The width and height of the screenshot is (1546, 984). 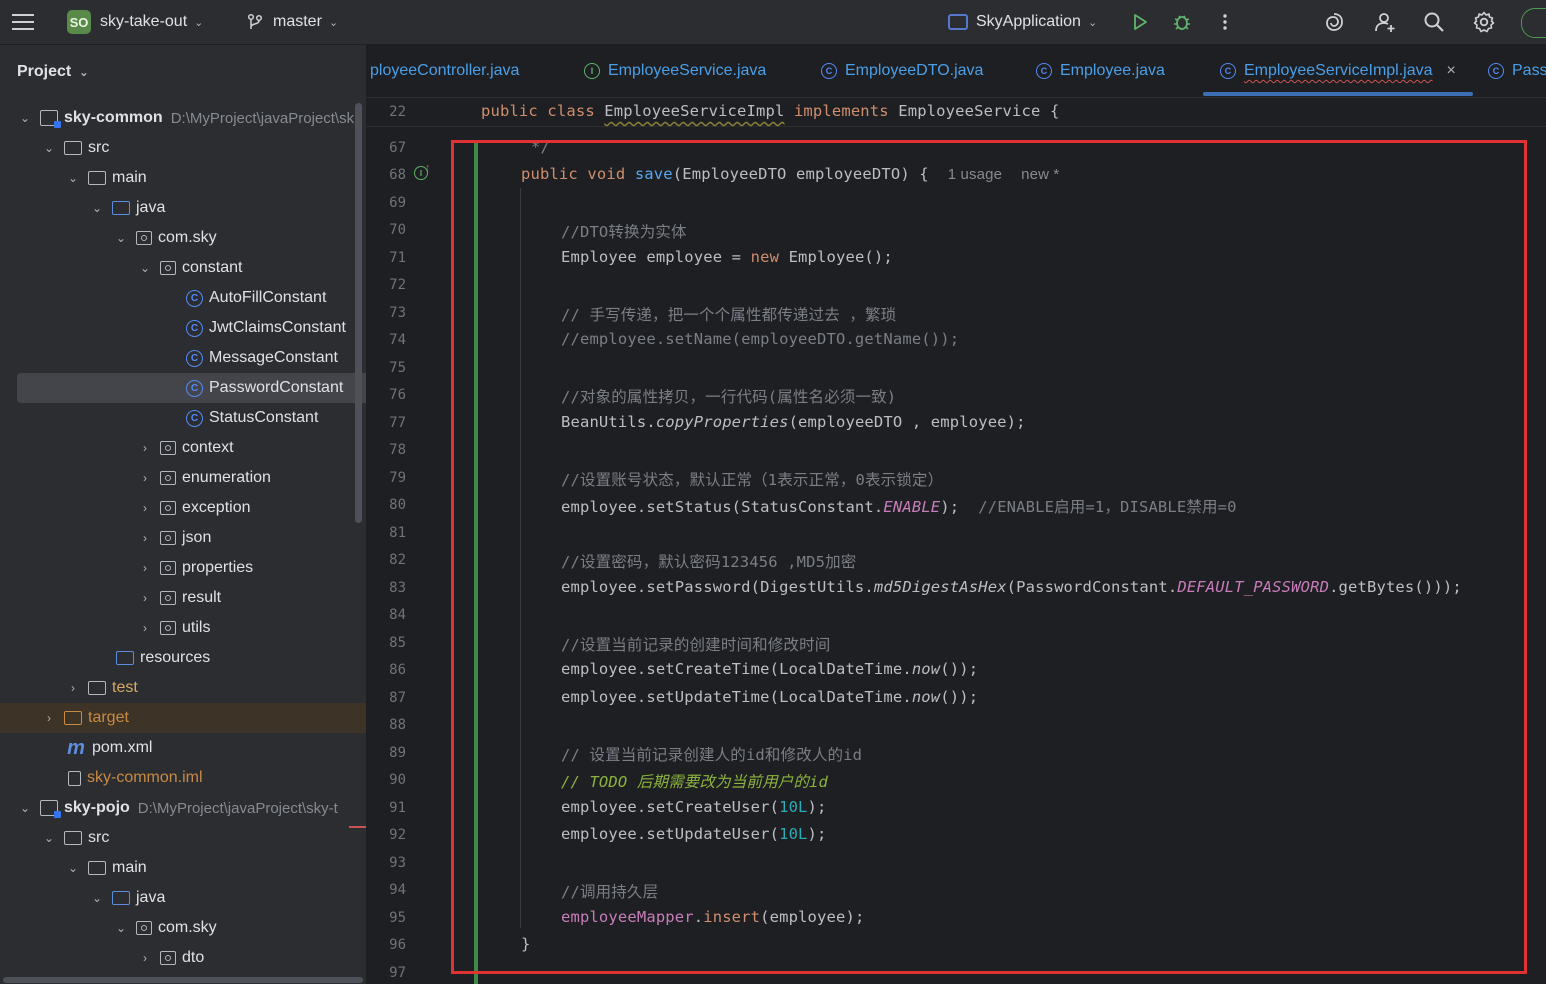 I want to click on settings-gear-icon, so click(x=1484, y=22).